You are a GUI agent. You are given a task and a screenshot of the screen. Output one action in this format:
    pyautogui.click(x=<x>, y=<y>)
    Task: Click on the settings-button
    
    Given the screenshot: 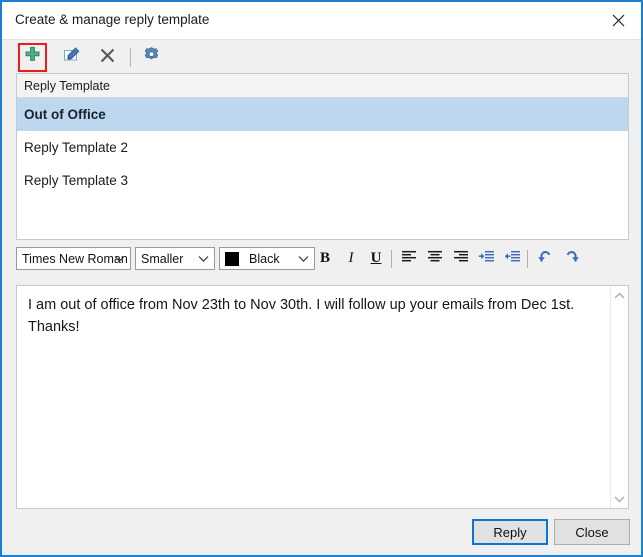 What is the action you would take?
    pyautogui.click(x=151, y=57)
    